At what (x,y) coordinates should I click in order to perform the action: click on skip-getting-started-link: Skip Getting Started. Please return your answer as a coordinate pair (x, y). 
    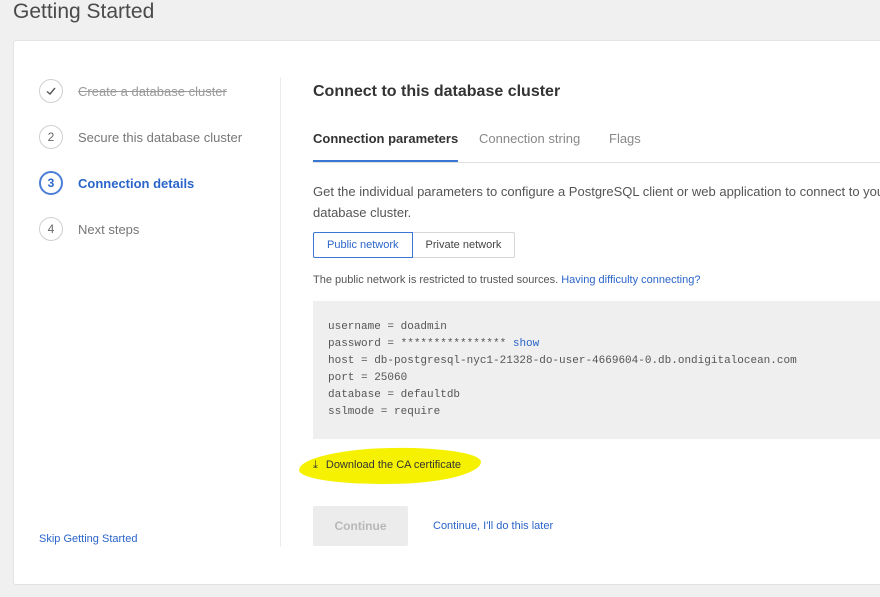
    Looking at the image, I should click on (88, 539).